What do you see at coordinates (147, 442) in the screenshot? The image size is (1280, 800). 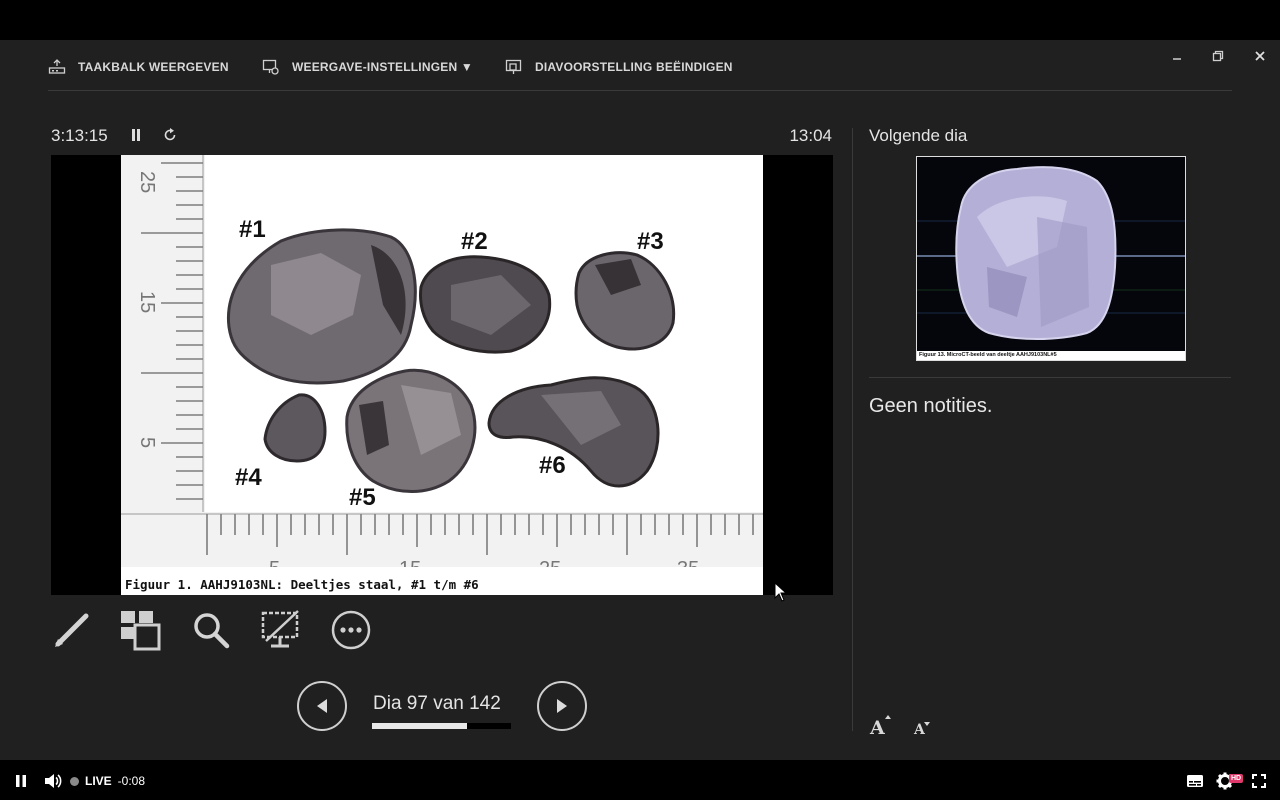 I see `ruler-v-5: 5` at bounding box center [147, 442].